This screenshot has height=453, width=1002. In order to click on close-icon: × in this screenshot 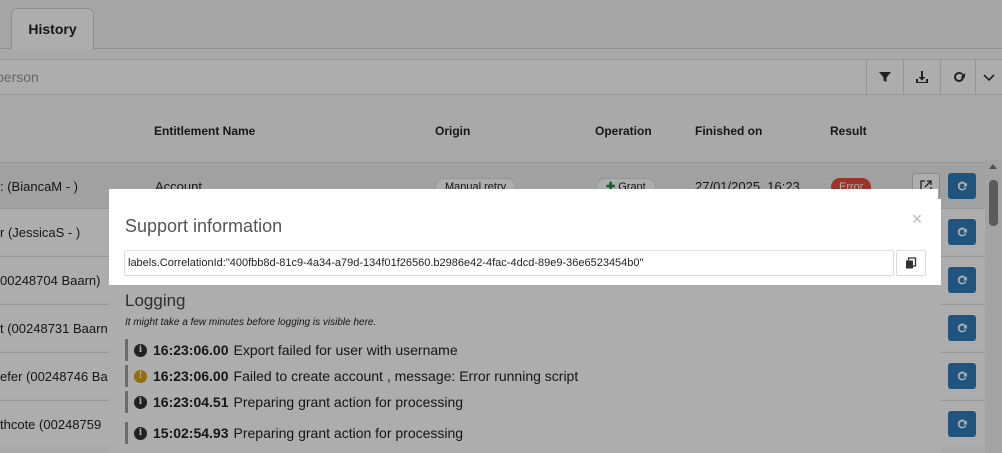, I will do `click(917, 219)`.